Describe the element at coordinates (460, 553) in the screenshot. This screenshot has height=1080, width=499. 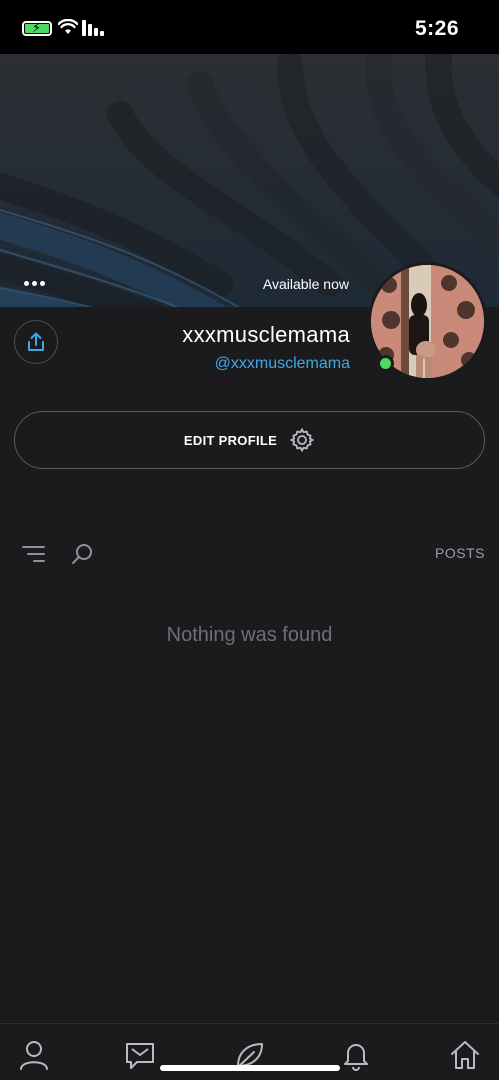
I see `tab-posts: POSTS` at that location.